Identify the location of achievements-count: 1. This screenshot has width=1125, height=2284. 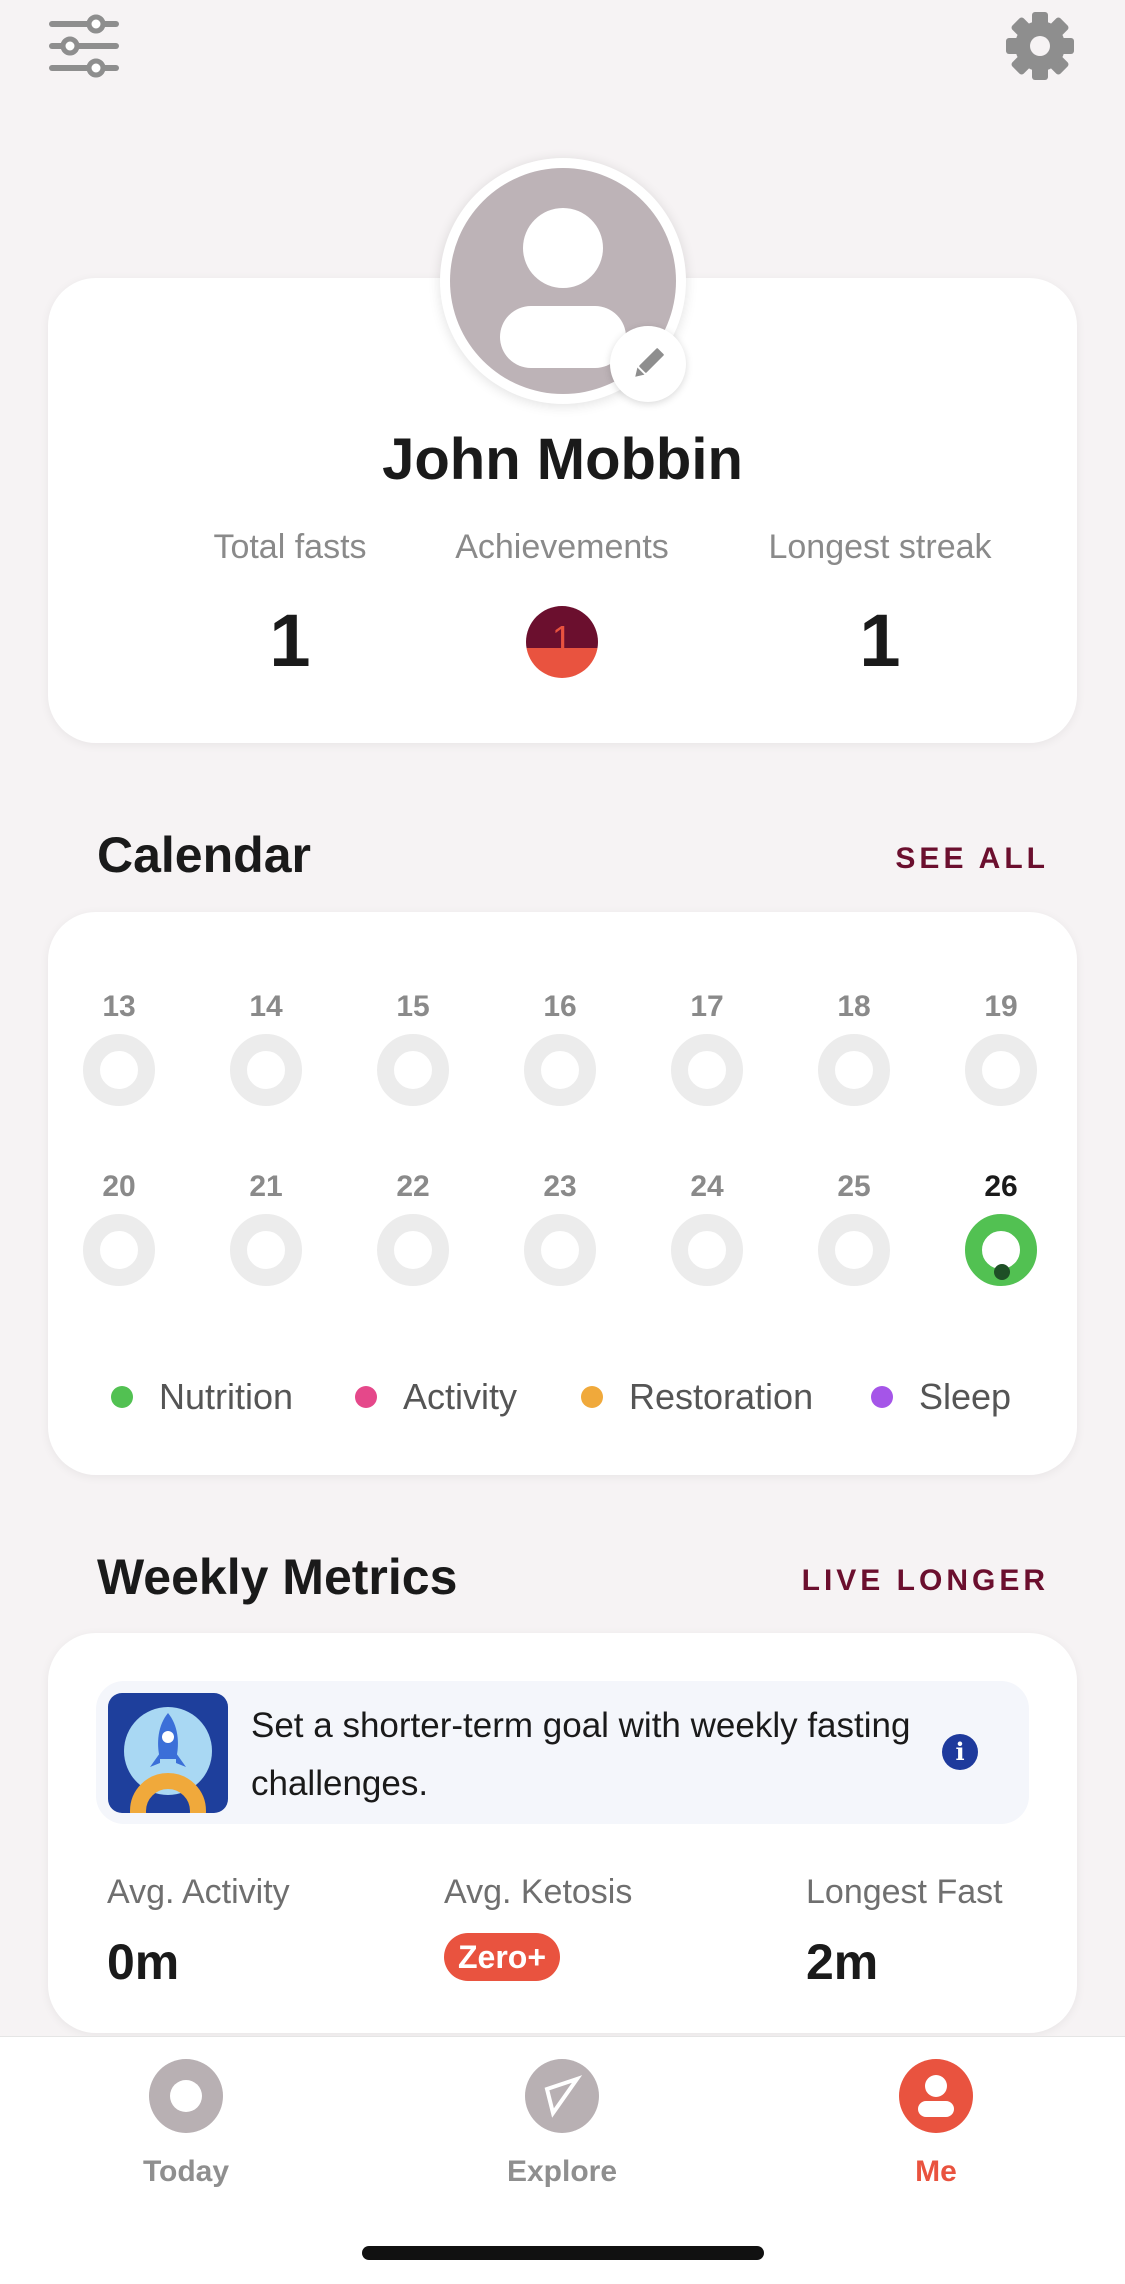
(562, 638).